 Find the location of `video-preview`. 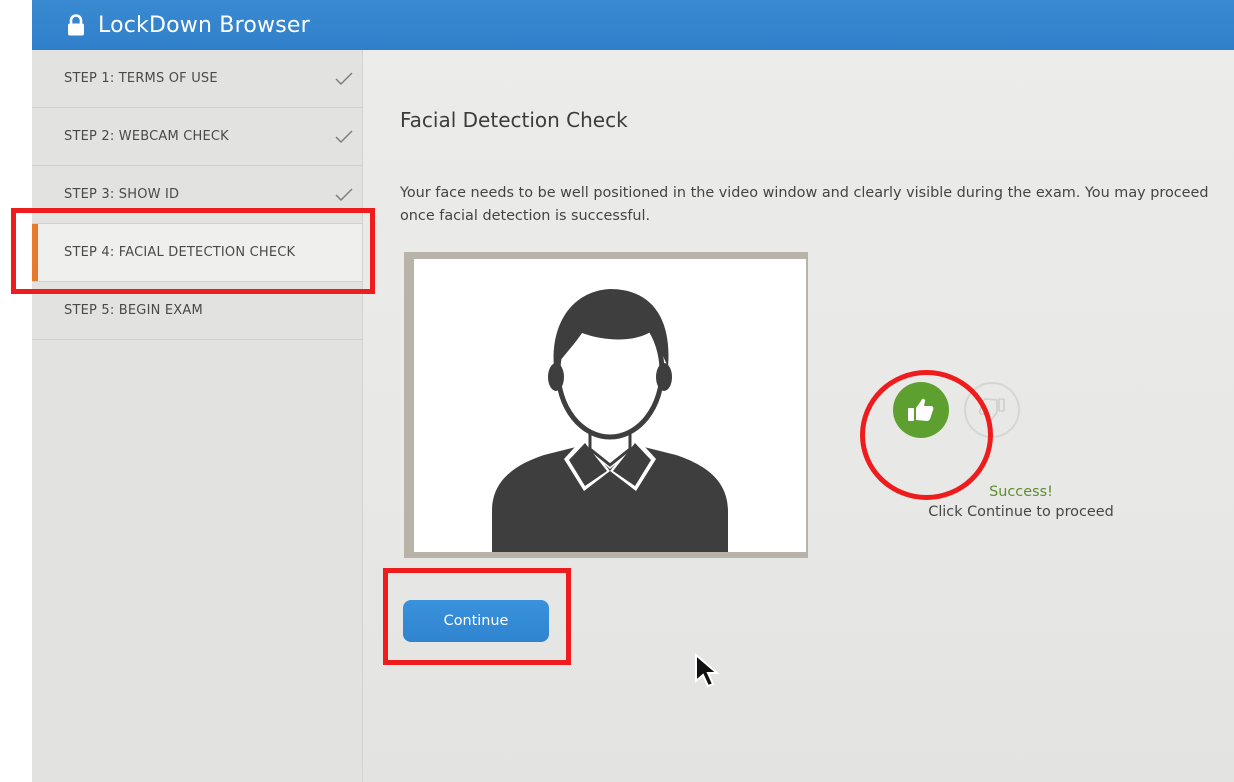

video-preview is located at coordinates (610, 405).